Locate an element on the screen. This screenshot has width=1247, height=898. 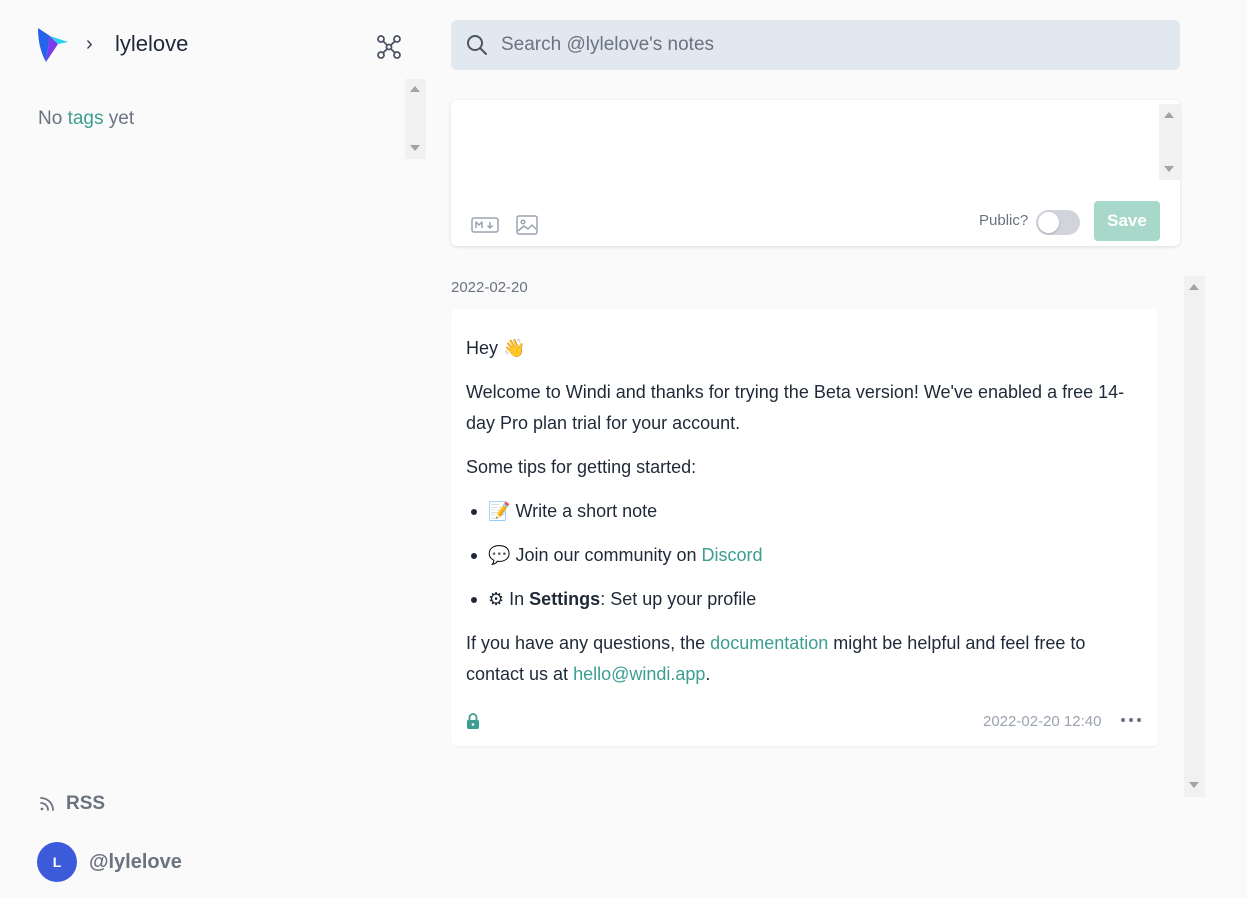
more-horizontal-icon is located at coordinates (1131, 720).